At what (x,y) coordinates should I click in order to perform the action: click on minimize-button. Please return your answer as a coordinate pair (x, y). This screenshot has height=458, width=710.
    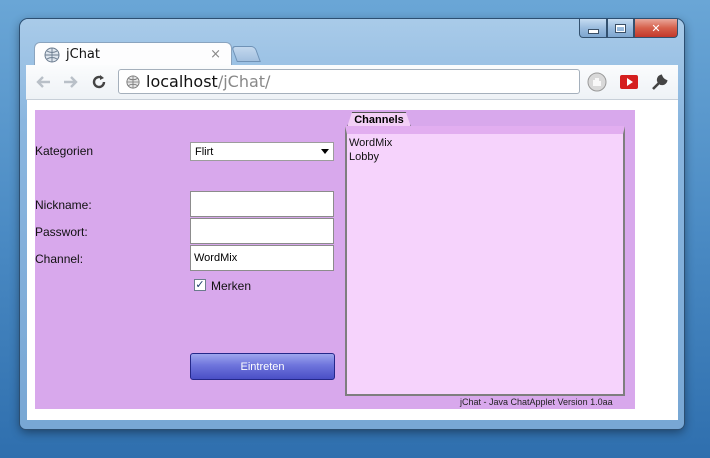
    Looking at the image, I should click on (593, 28).